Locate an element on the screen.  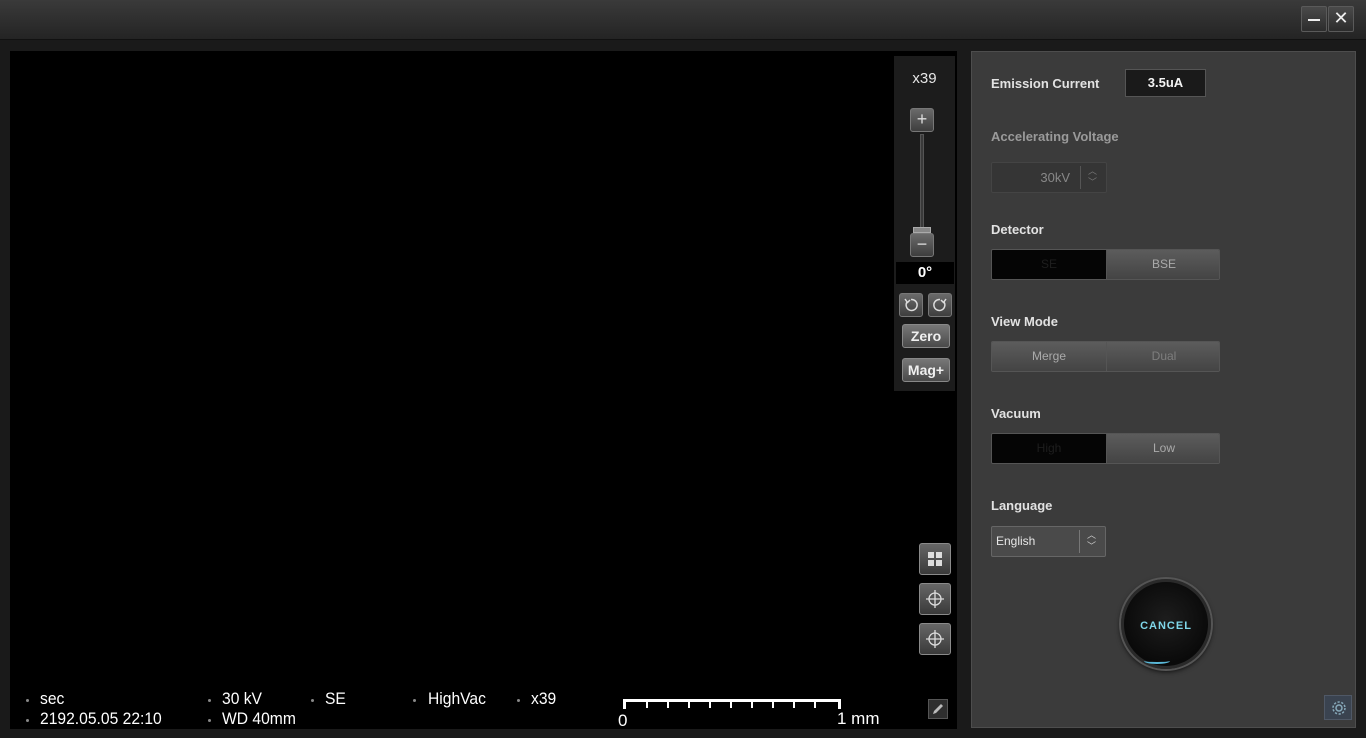
accelerating-voltage-spinner: 30kV ︿ ﹀ is located at coordinates (1049, 177).